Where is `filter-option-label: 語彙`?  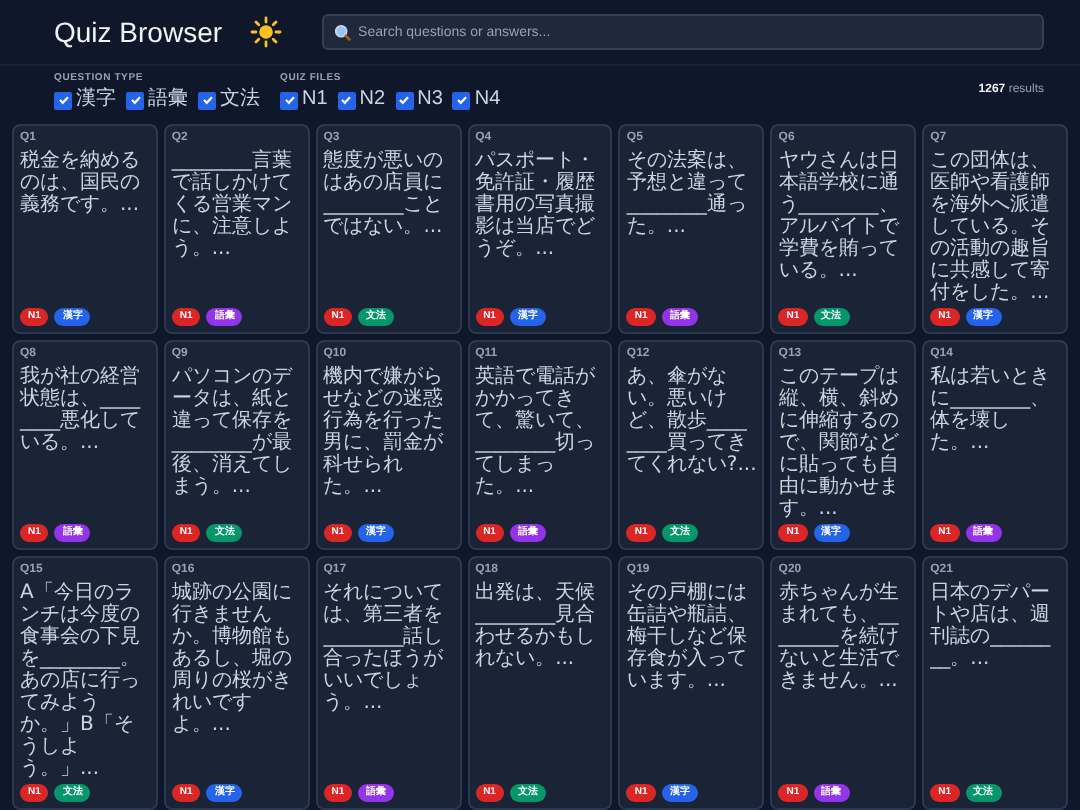
filter-option-label: 語彙 is located at coordinates (168, 100).